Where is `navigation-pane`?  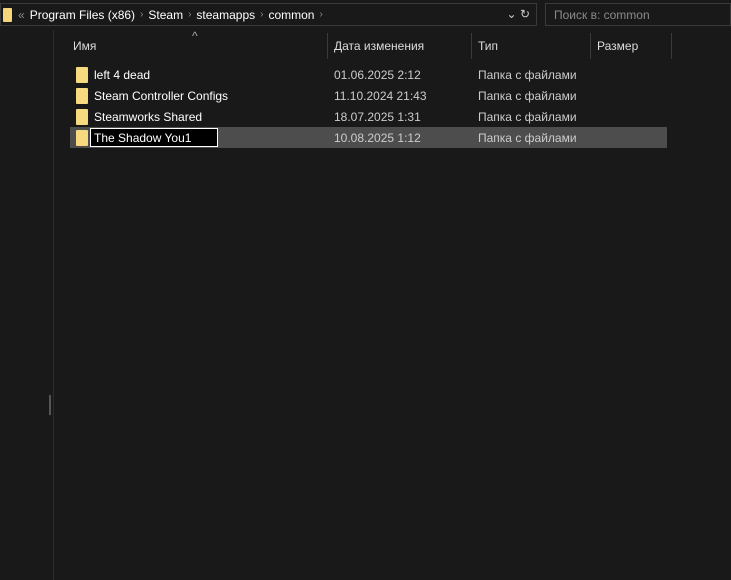
navigation-pane is located at coordinates (27, 305).